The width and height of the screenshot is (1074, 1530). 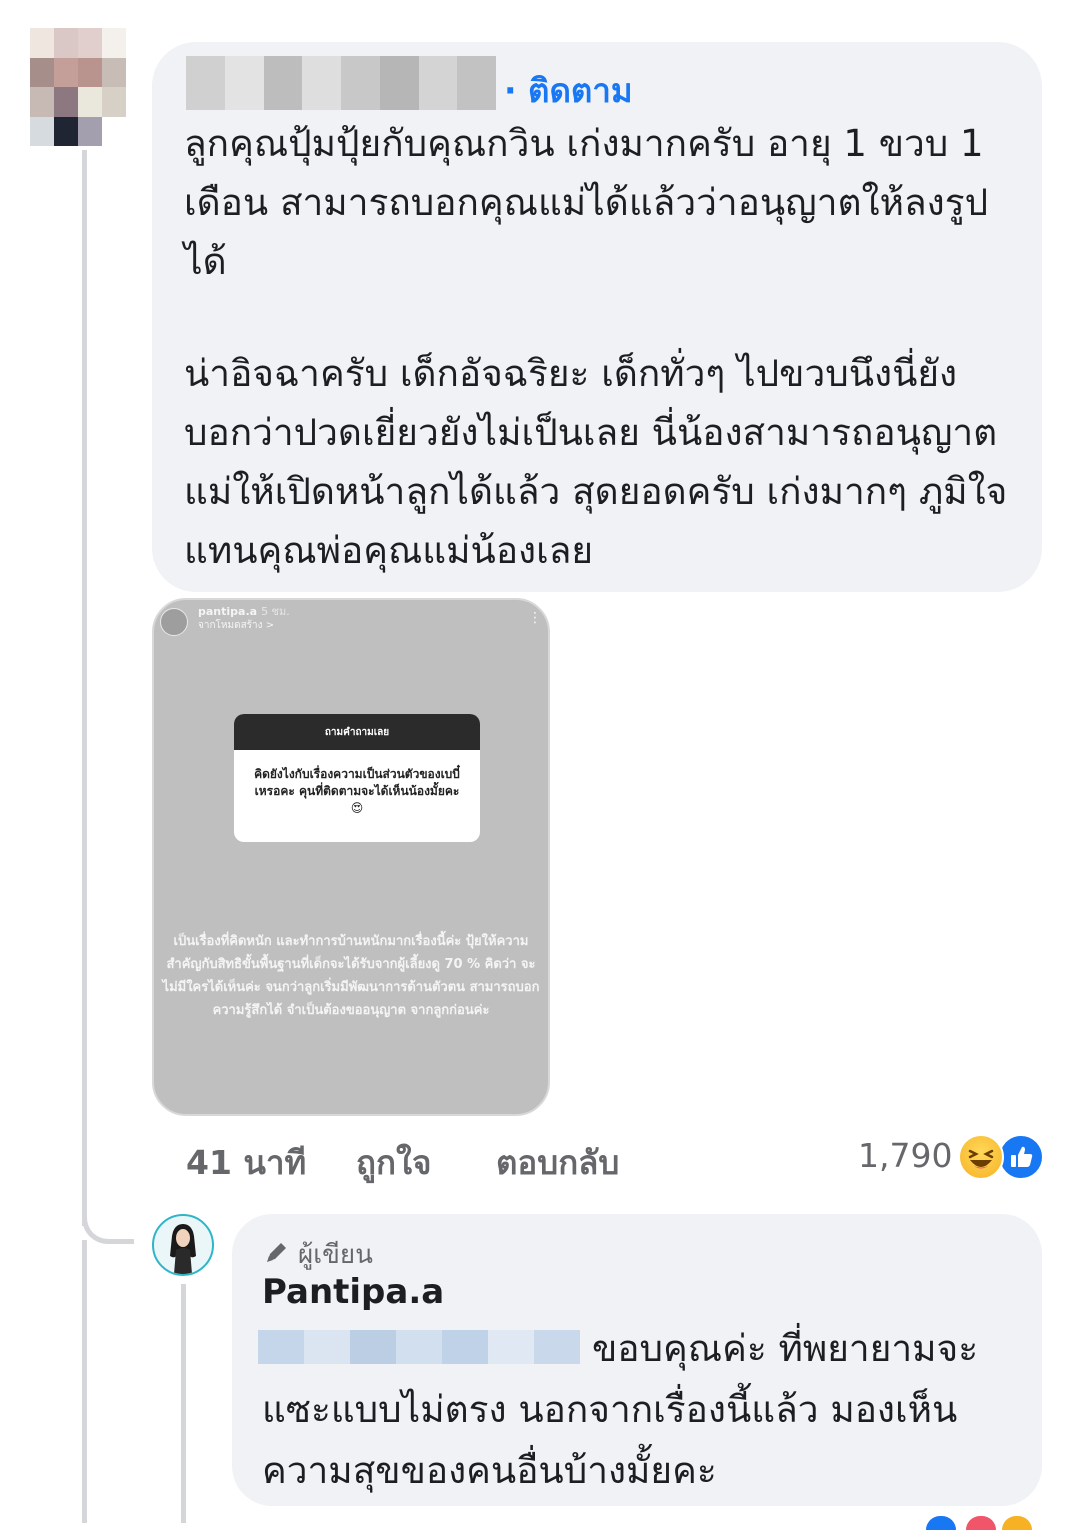 I want to click on pen-icon, so click(x=276, y=1252).